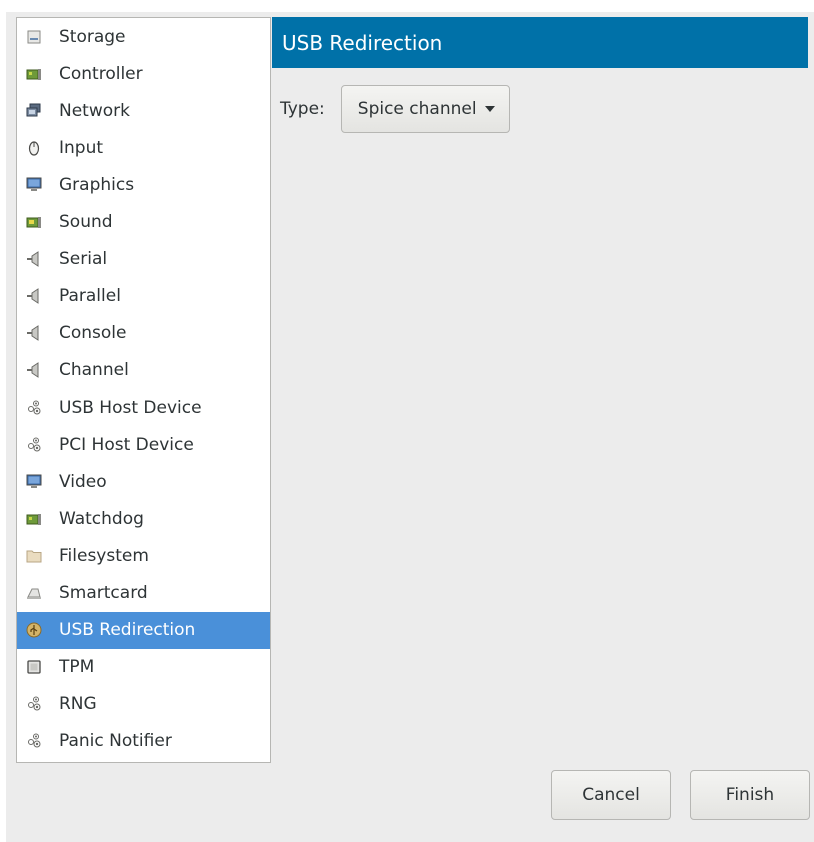  Describe the element at coordinates (97, 184) in the screenshot. I see `sidebar-item-label: Graphics` at that location.